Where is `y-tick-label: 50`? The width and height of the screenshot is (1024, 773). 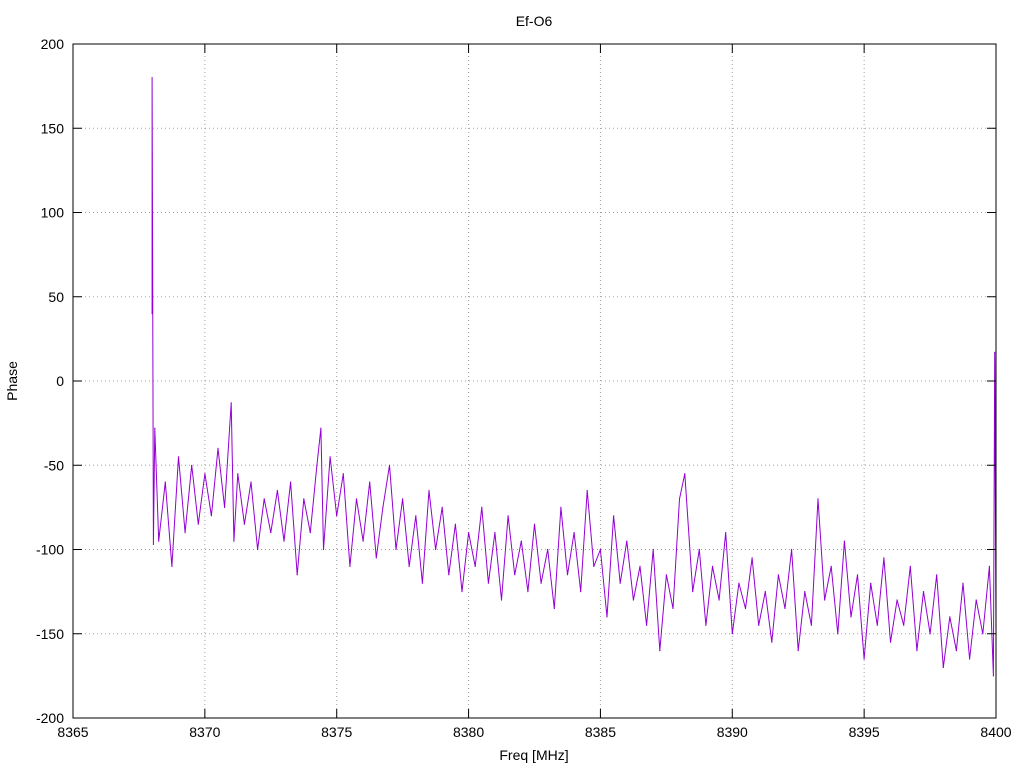
y-tick-label: 50 is located at coordinates (56, 297).